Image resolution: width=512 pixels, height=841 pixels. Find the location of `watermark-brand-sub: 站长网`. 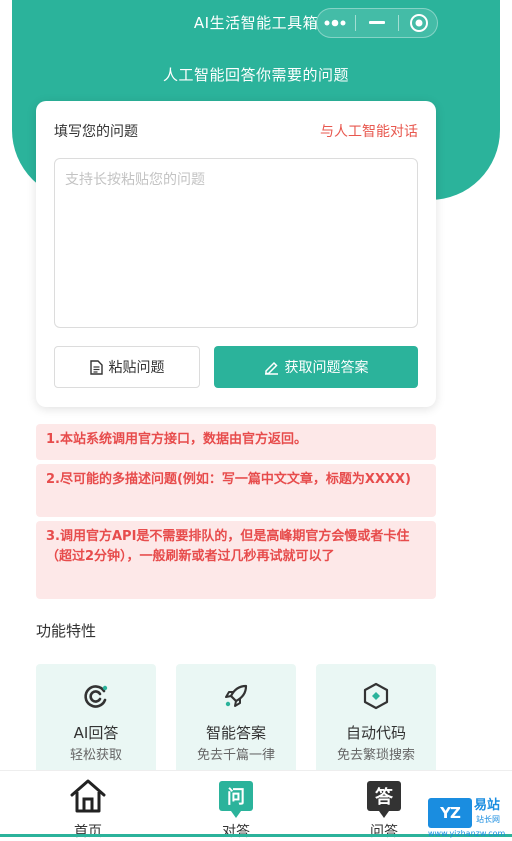

watermark-brand-sub: 站长网 is located at coordinates (488, 819).